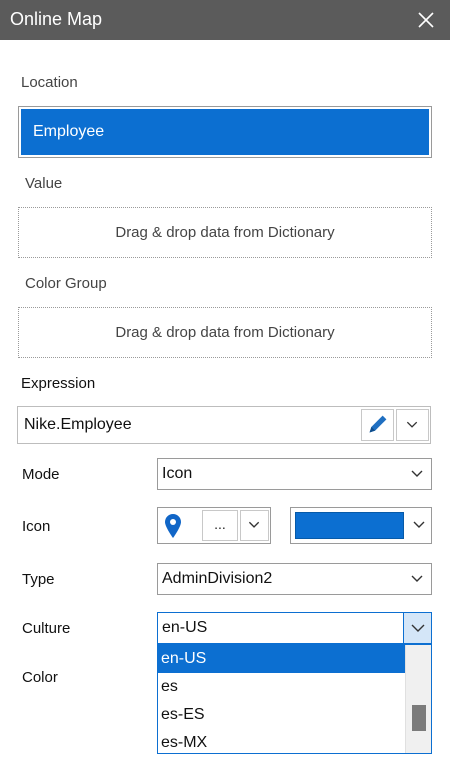  What do you see at coordinates (173, 526) in the screenshot?
I see `map-pin-icon` at bounding box center [173, 526].